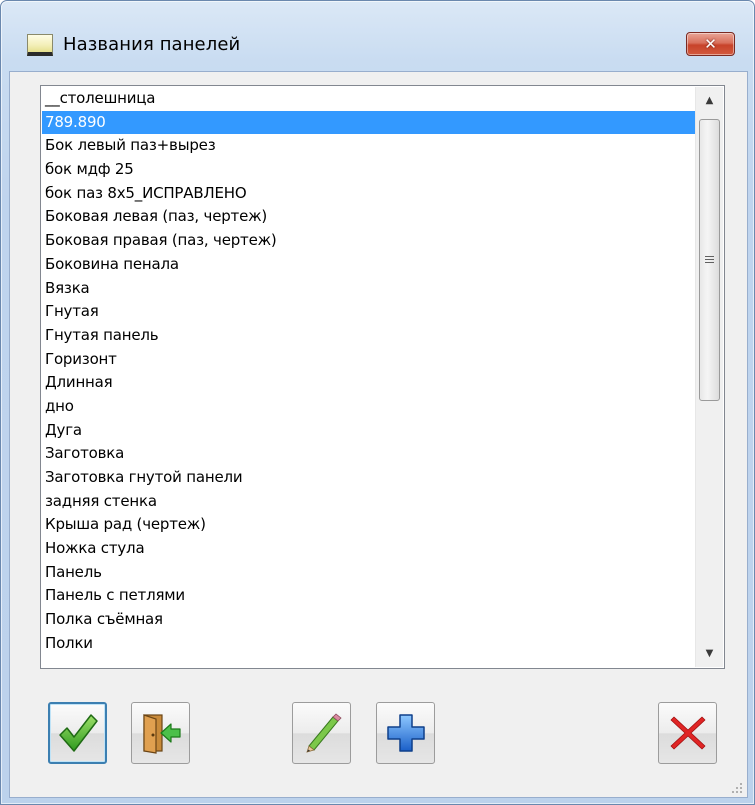  What do you see at coordinates (368, 454) in the screenshot?
I see `list-item: Заготовка` at bounding box center [368, 454].